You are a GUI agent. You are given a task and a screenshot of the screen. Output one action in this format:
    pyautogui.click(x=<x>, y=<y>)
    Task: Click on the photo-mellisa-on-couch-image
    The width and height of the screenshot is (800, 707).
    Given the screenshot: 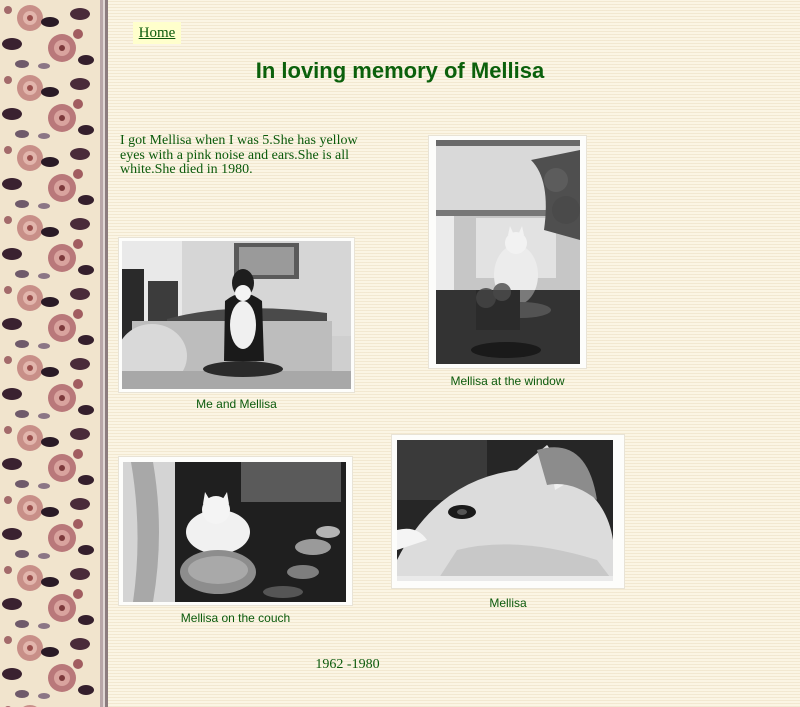 What is the action you would take?
    pyautogui.click(x=234, y=532)
    